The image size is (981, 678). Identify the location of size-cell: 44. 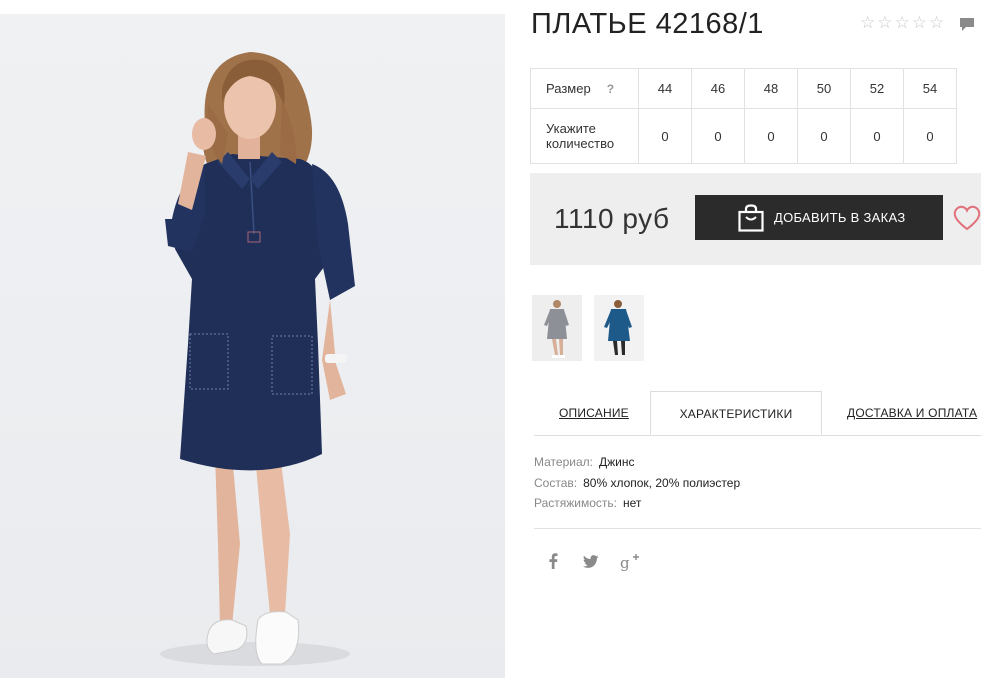
(665, 88).